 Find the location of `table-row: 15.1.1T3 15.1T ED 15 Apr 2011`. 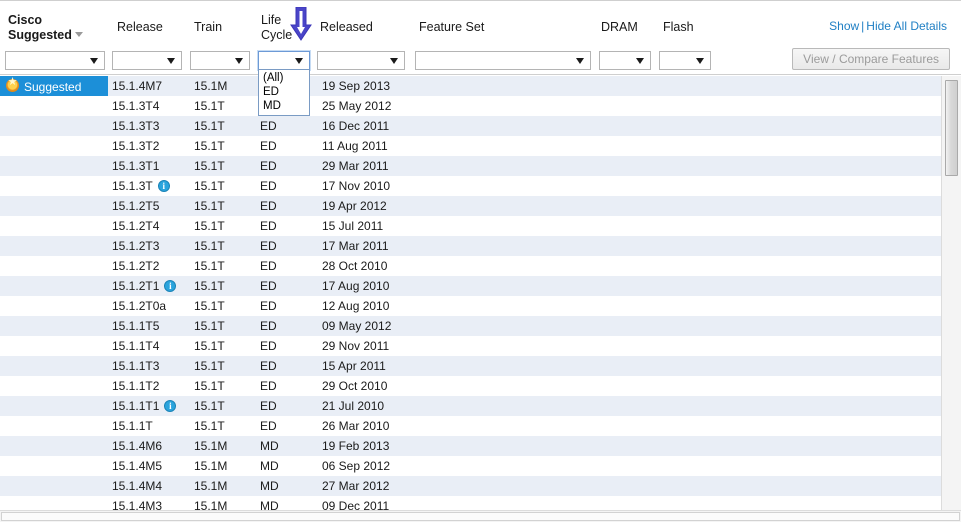

table-row: 15.1.1T3 15.1T ED 15 Apr 2011 is located at coordinates (470, 366).